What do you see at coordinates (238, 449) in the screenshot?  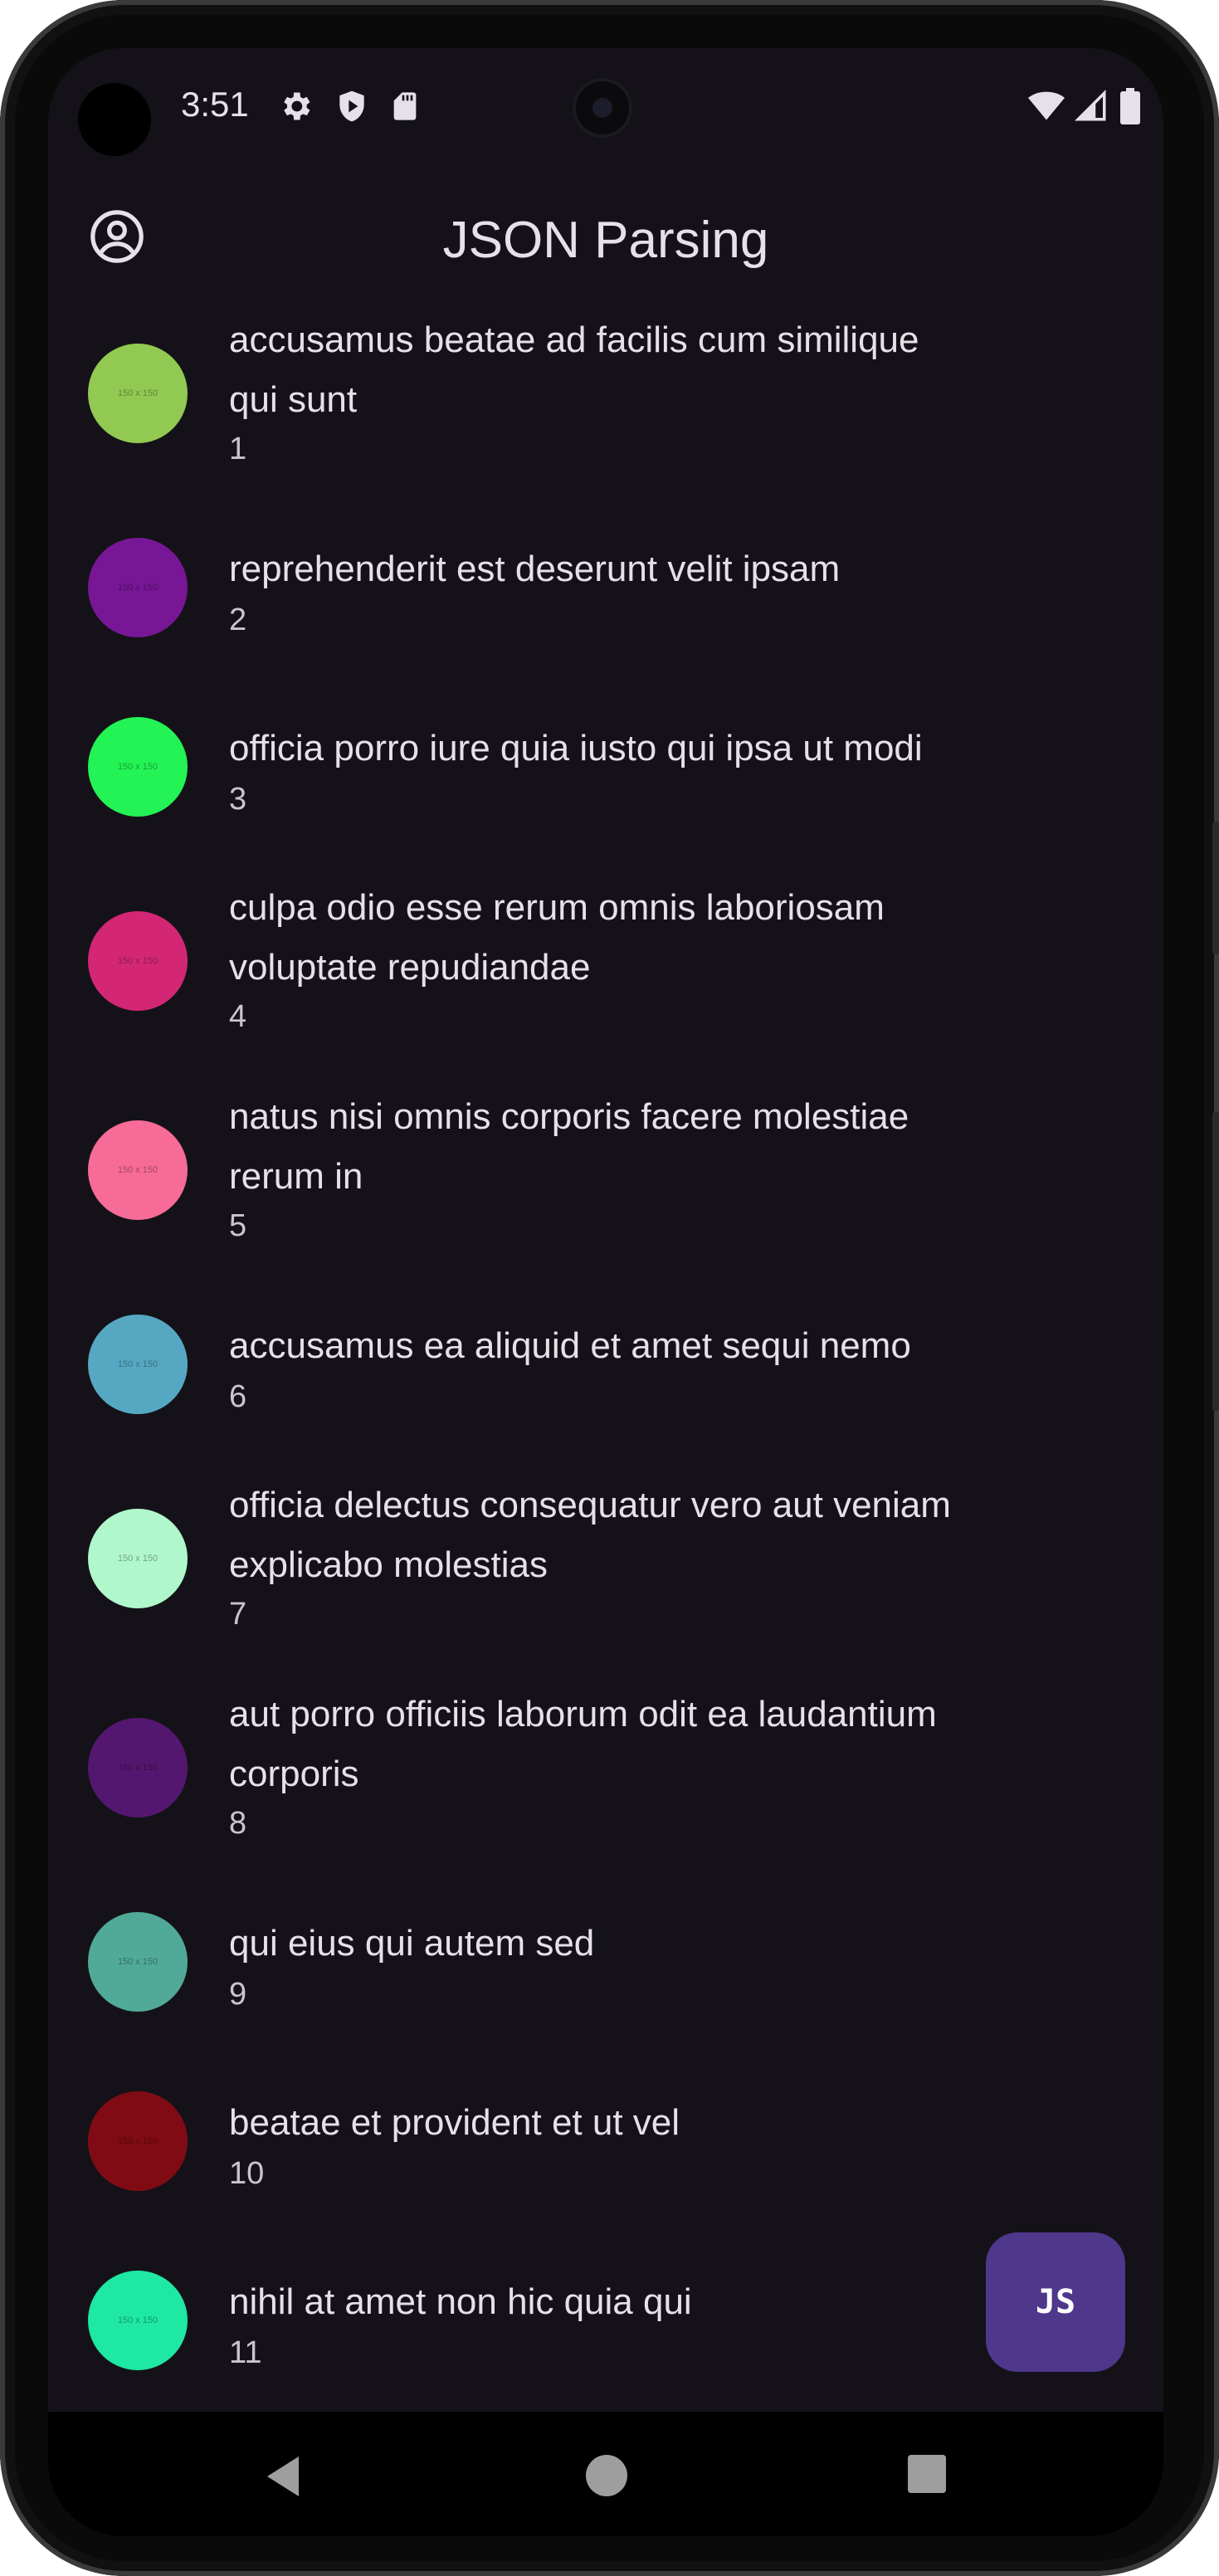 I see `item-id: 1` at bounding box center [238, 449].